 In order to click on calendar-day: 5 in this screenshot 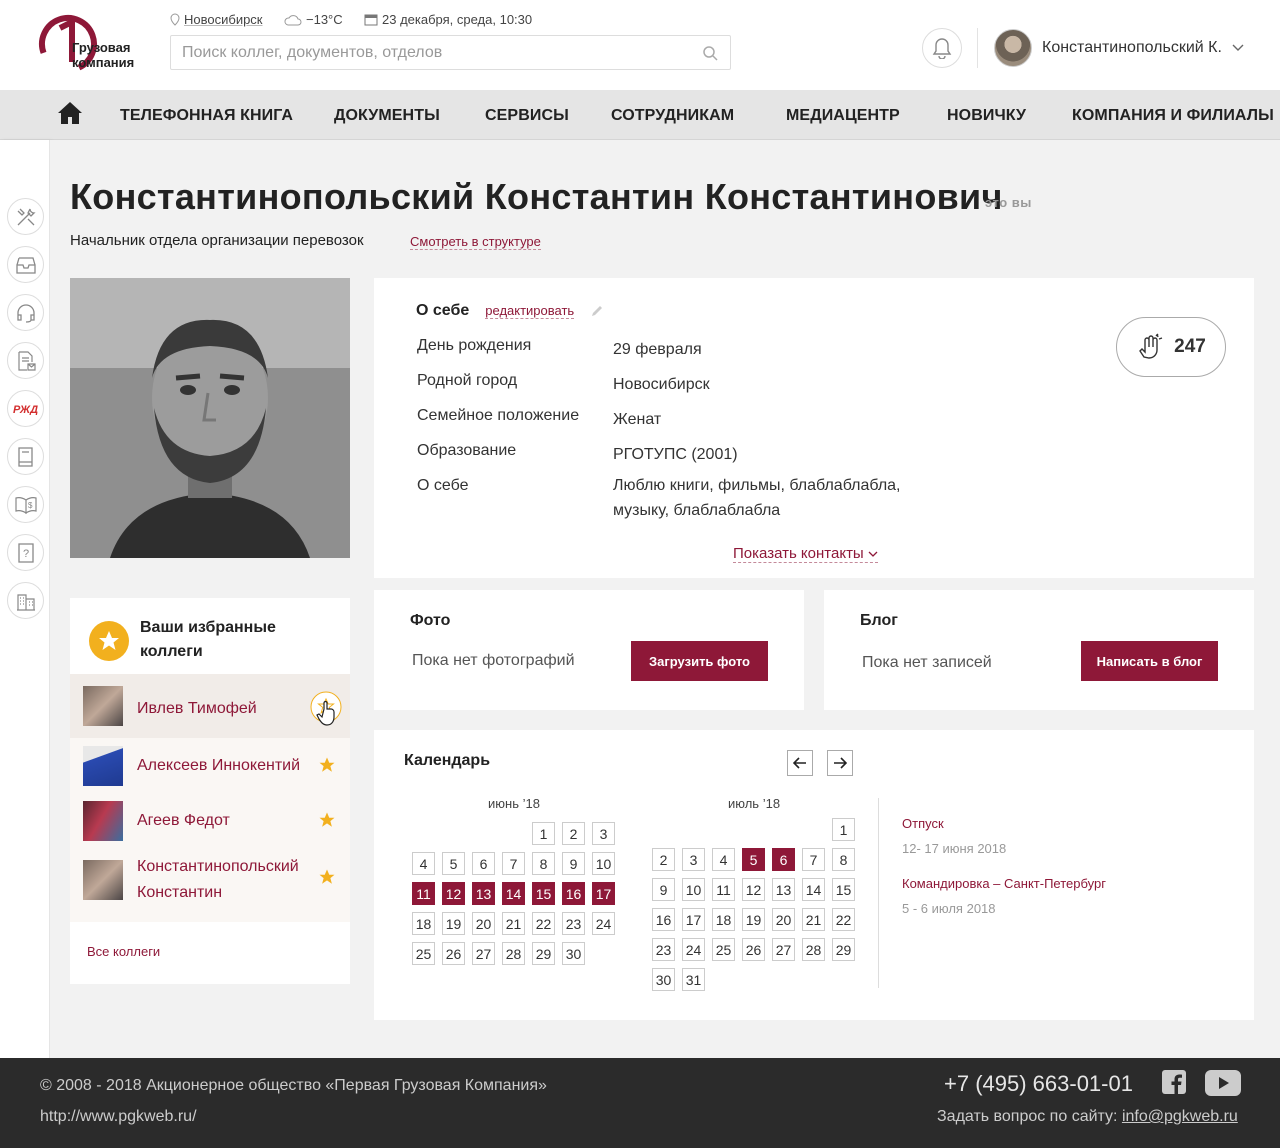, I will do `click(753, 859)`.